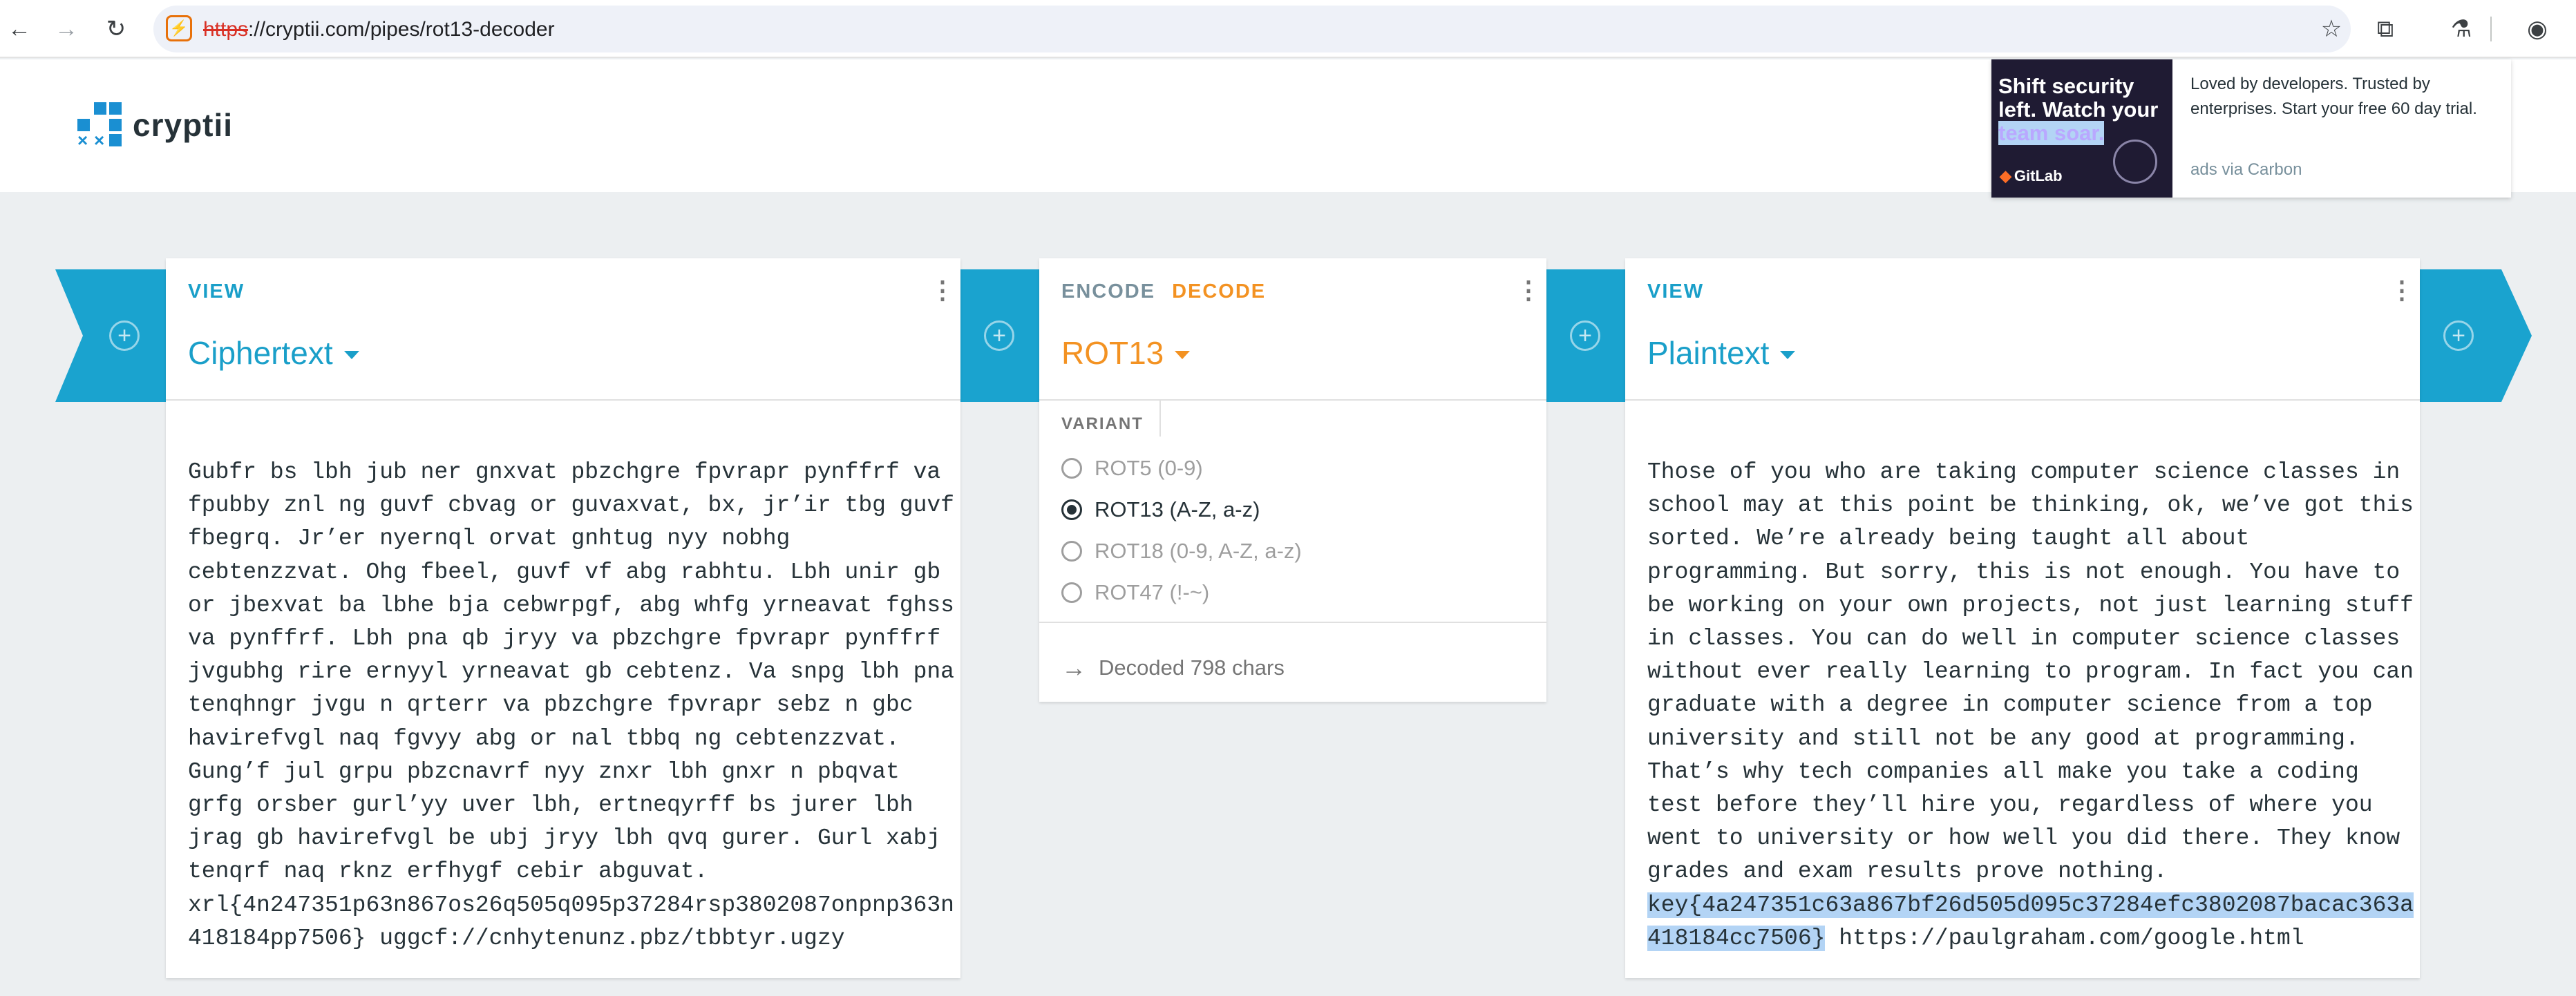  What do you see at coordinates (1132, 469) in the screenshot?
I see `variant-option-rot5: ROT5 (0-9)` at bounding box center [1132, 469].